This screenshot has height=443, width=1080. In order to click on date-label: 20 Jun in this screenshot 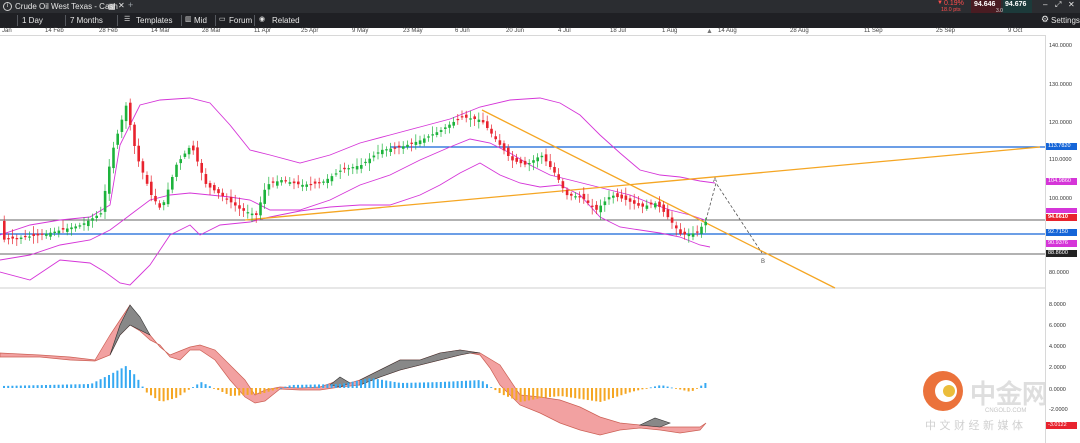, I will do `click(515, 31)`.